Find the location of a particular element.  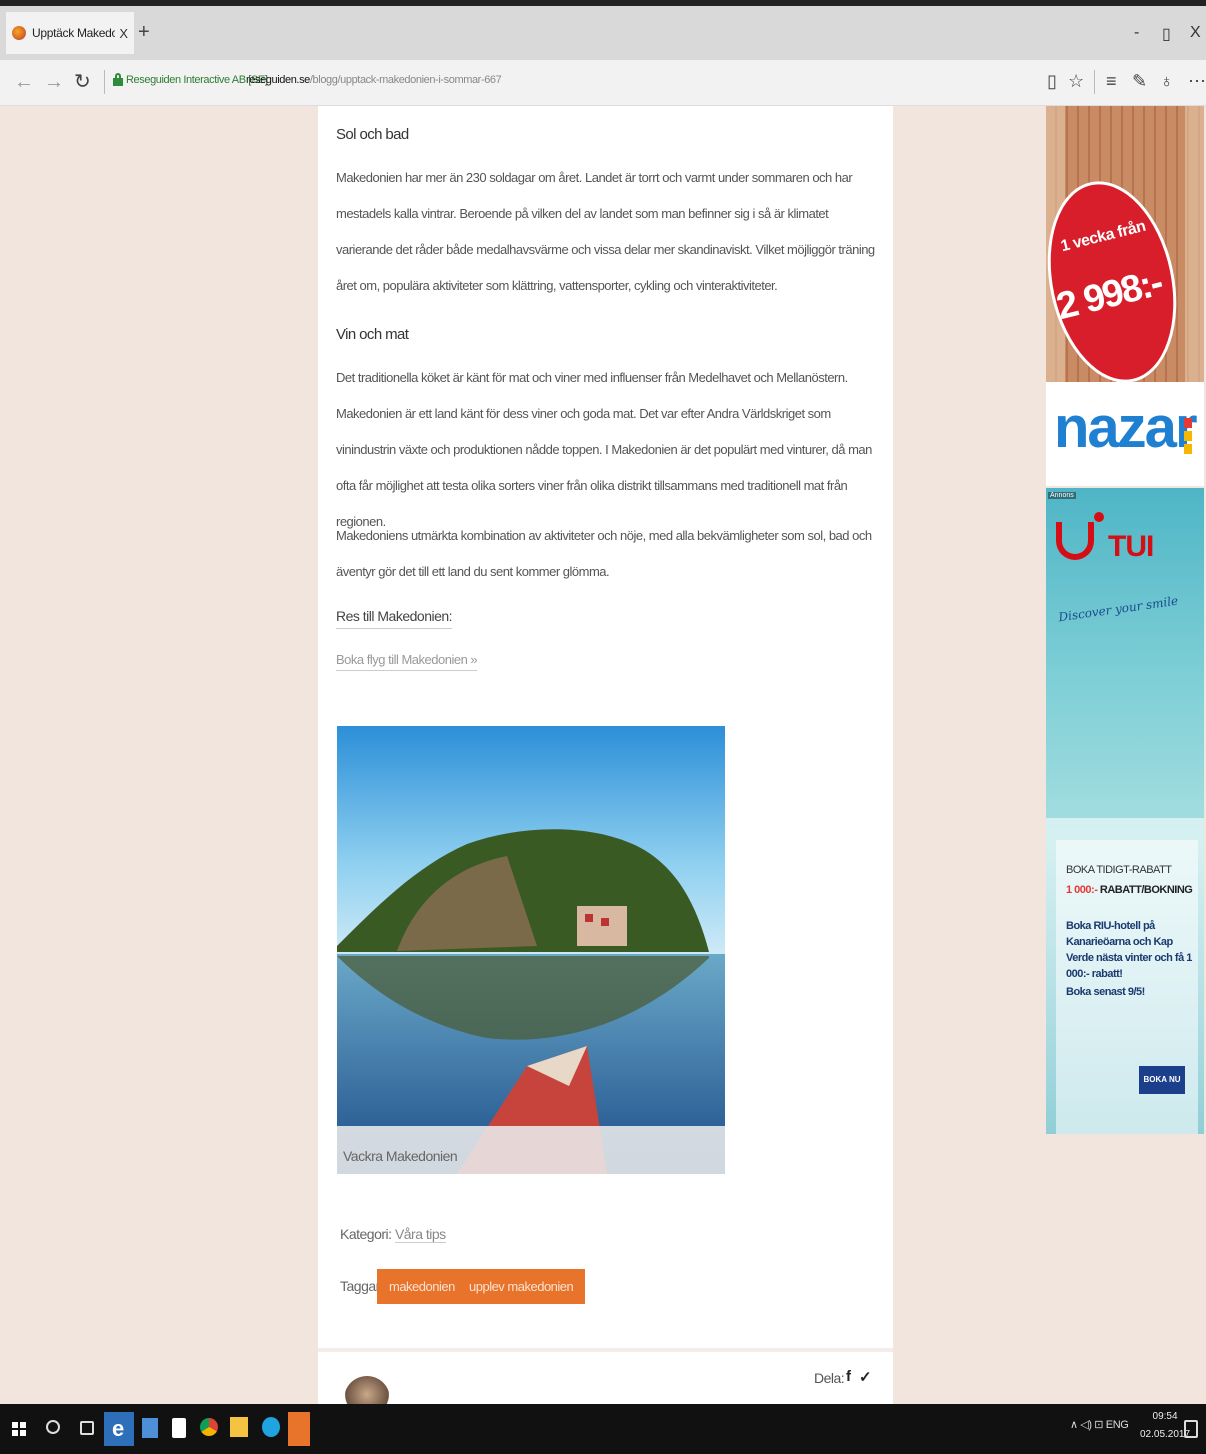

clock: 09:54 02.05.2017 is located at coordinates (1165, 1426).